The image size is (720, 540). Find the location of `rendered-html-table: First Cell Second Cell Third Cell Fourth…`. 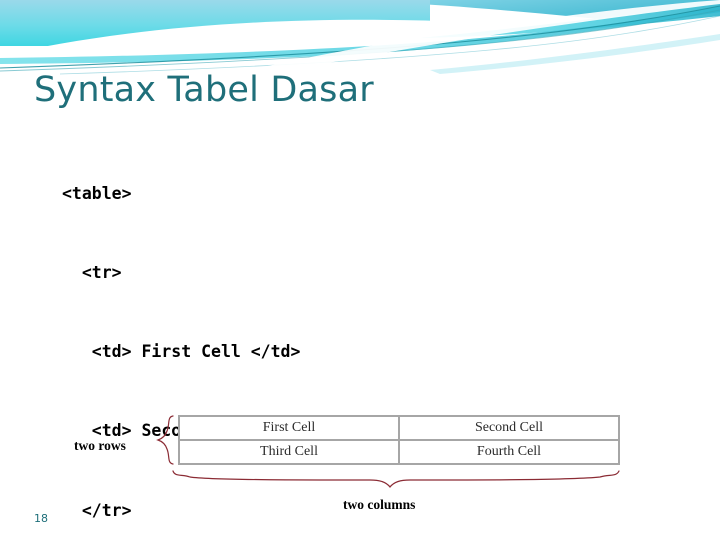

rendered-html-table: First Cell Second Cell Third Cell Fourth… is located at coordinates (399, 440).